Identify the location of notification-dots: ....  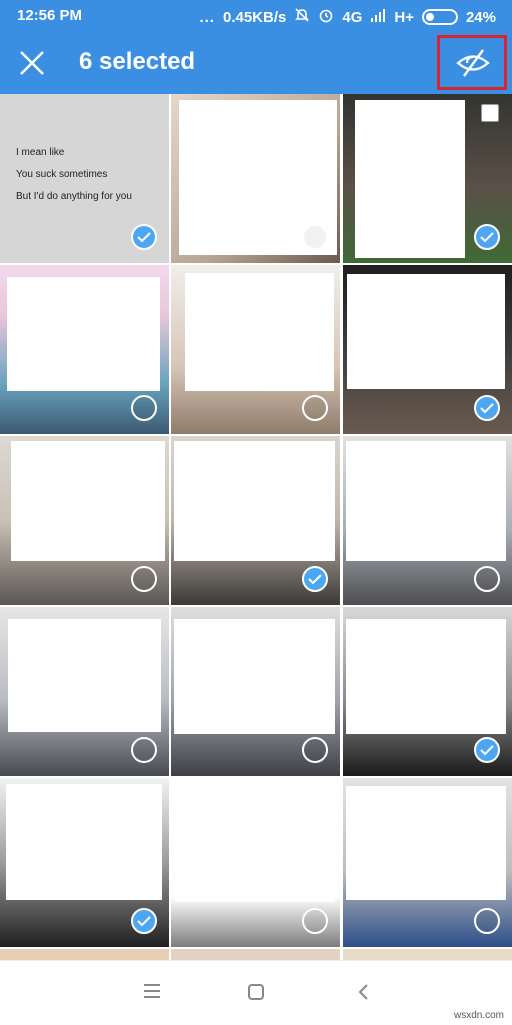
(207, 17).